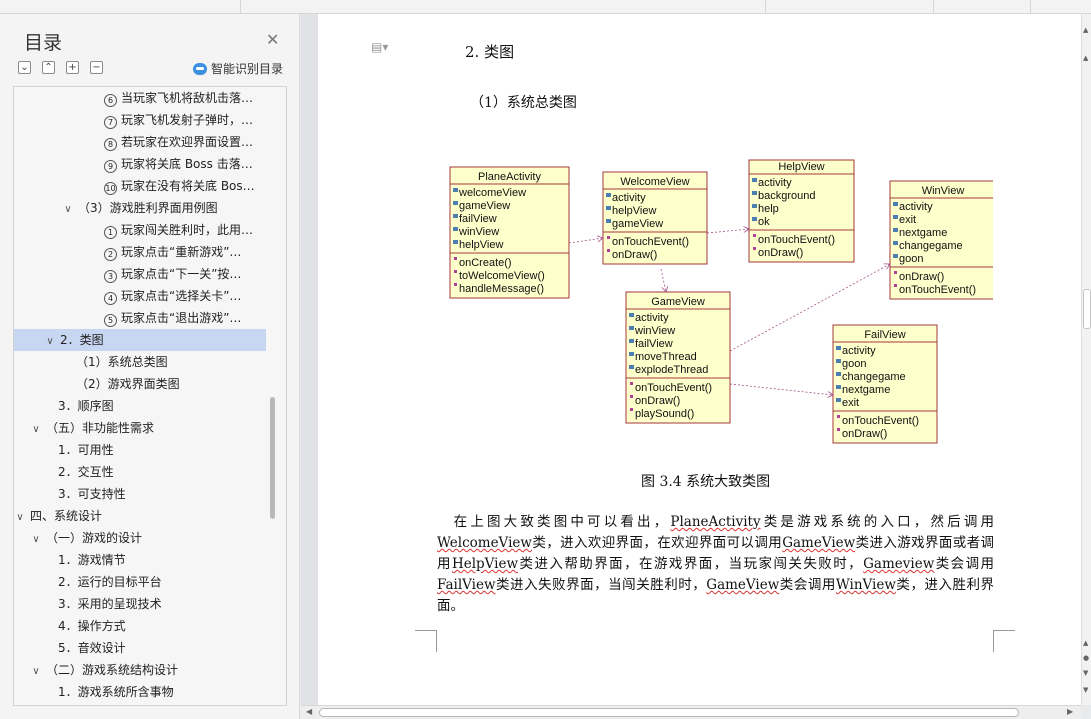 The width and height of the screenshot is (1091, 719). What do you see at coordinates (272, 39) in the screenshot?
I see `close-icon: ✕` at bounding box center [272, 39].